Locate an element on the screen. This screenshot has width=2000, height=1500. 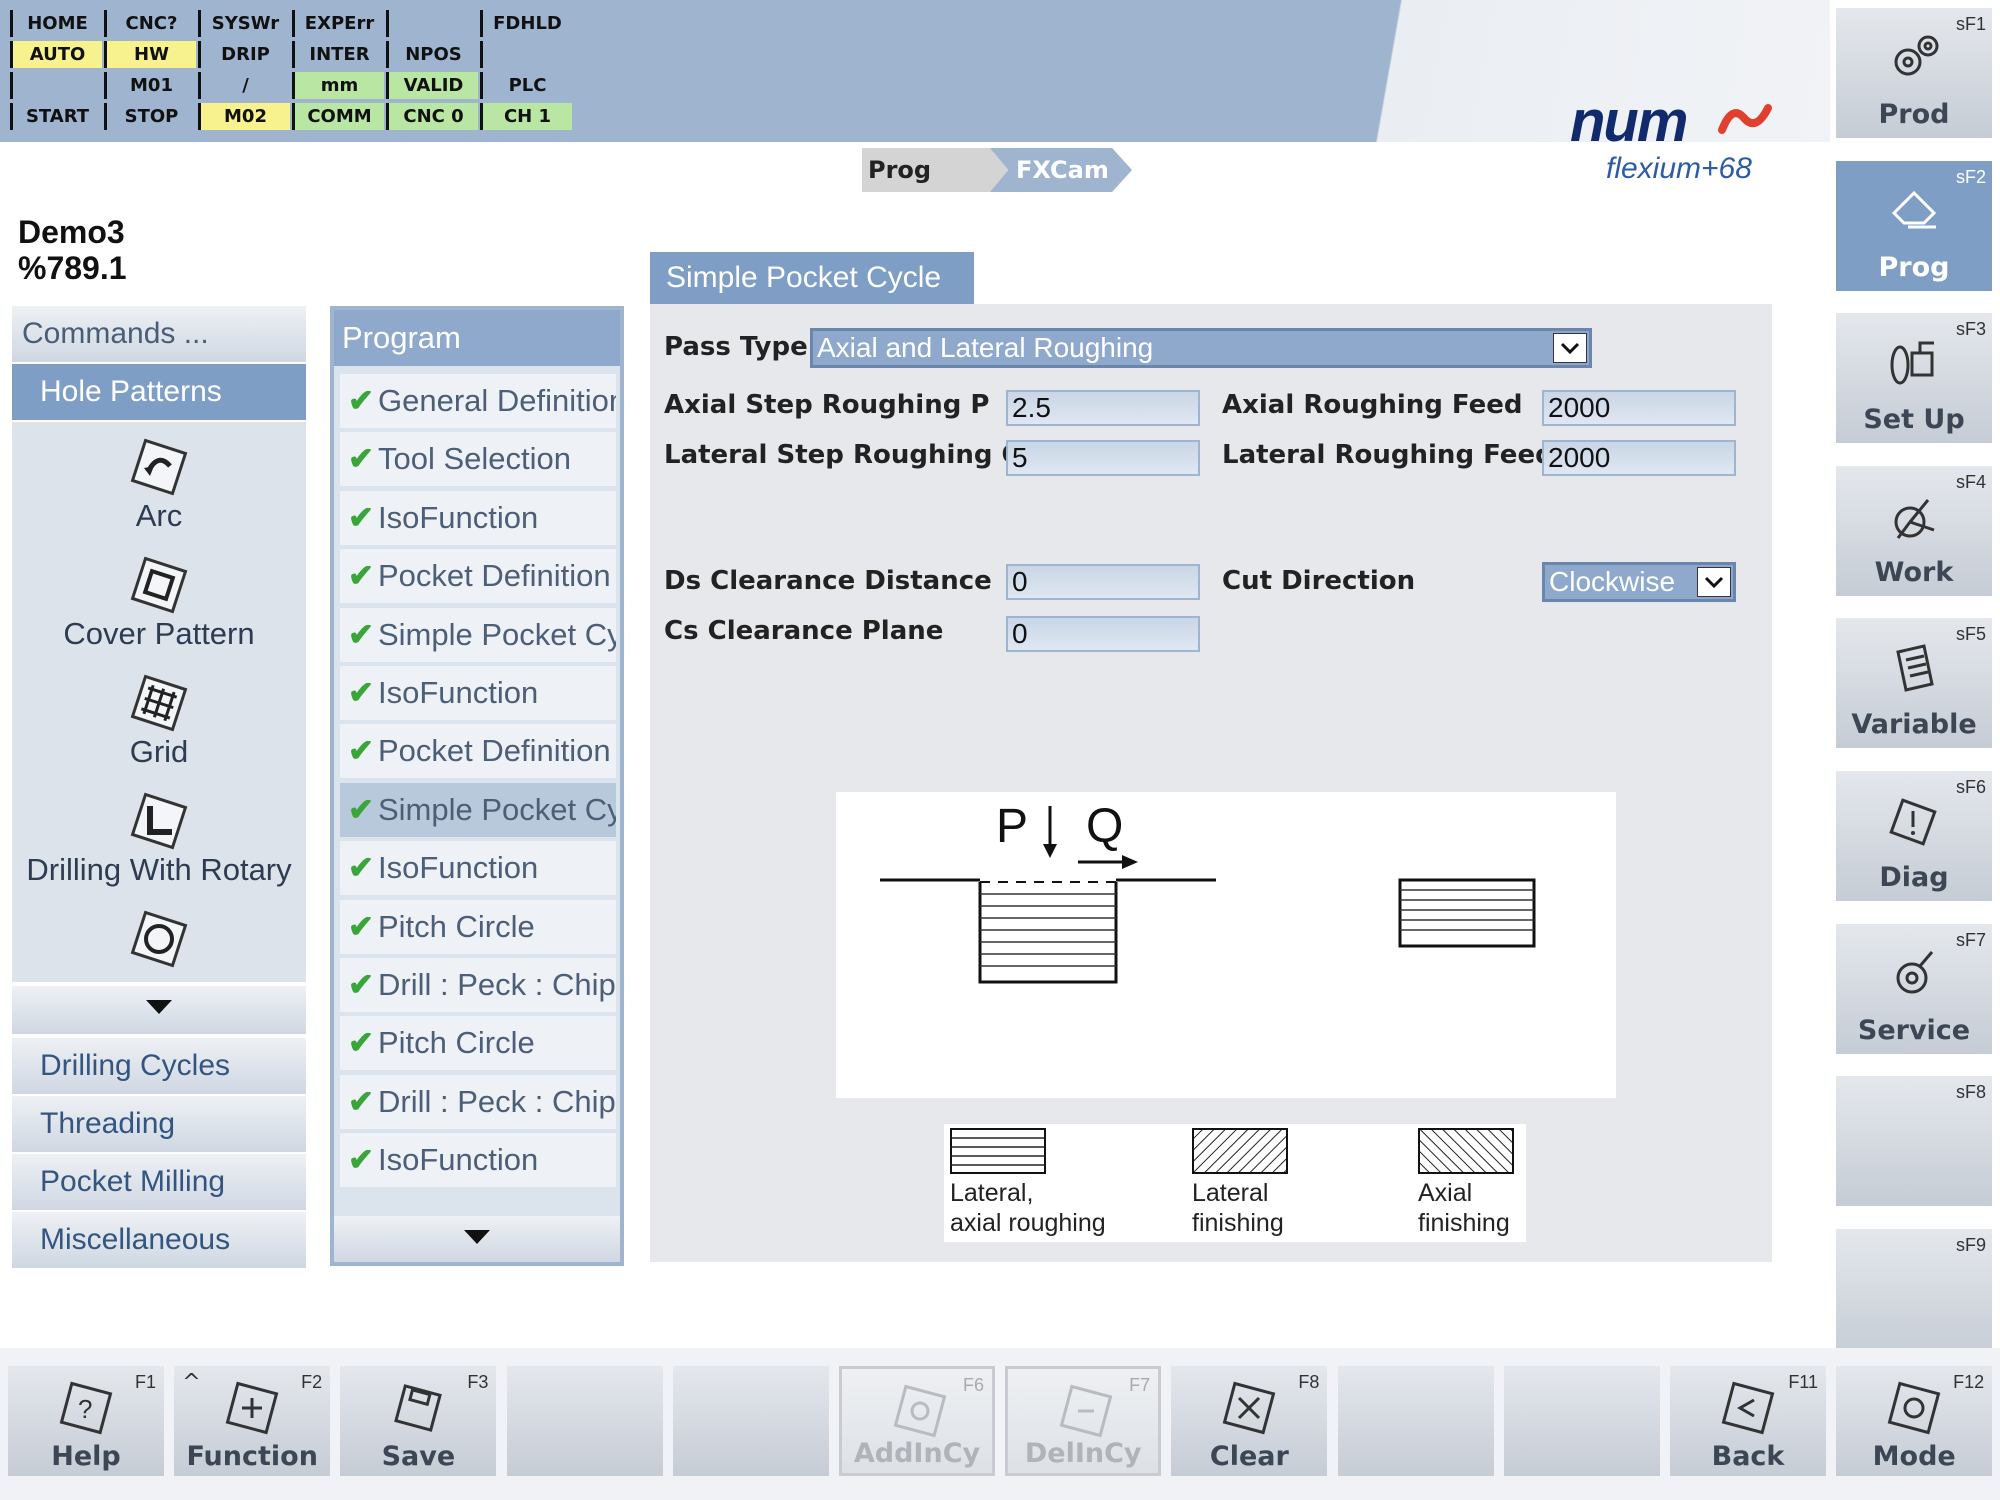
pattern-drilling-rotary: Drilling With Rotary is located at coordinates (159, 837).